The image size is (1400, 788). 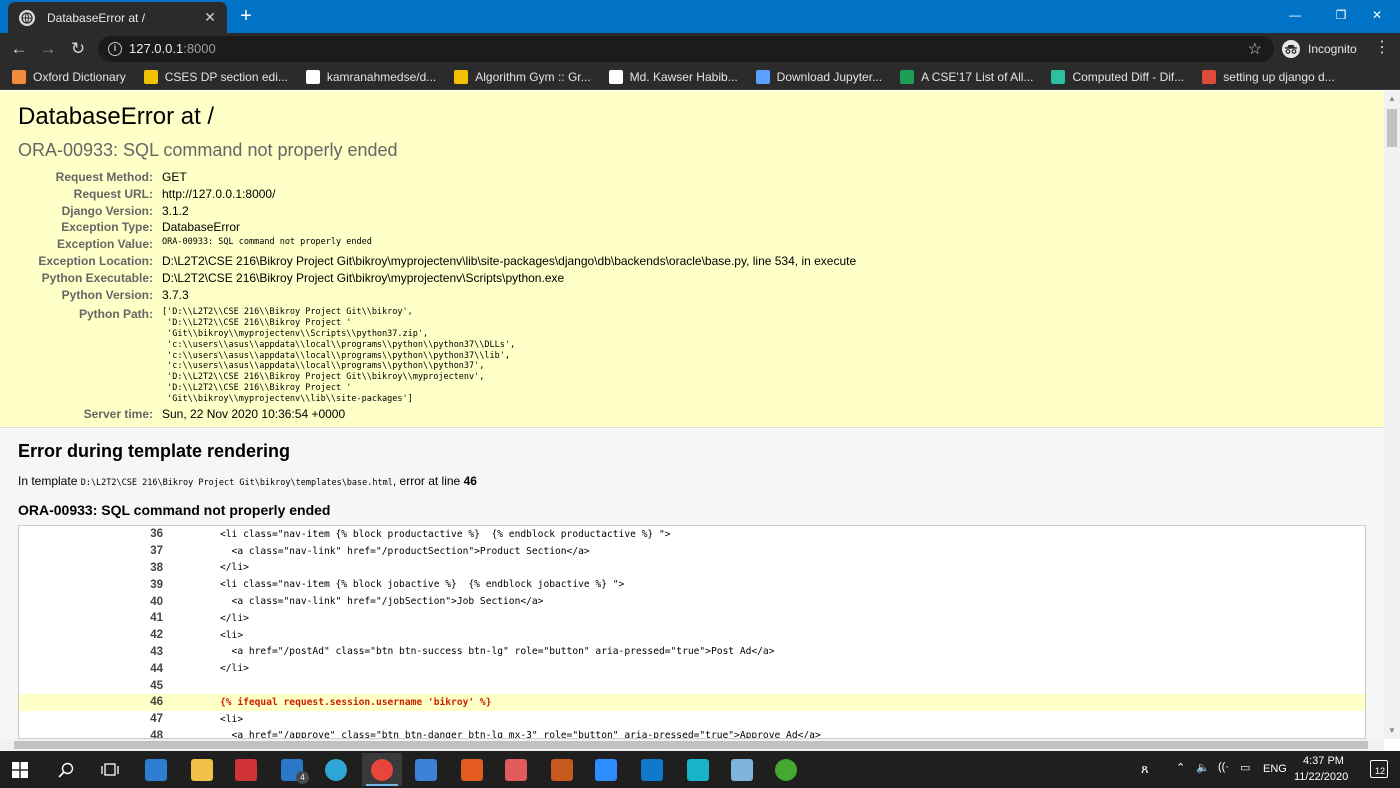 I want to click on sql-icon-glyph, so click(x=562, y=769).